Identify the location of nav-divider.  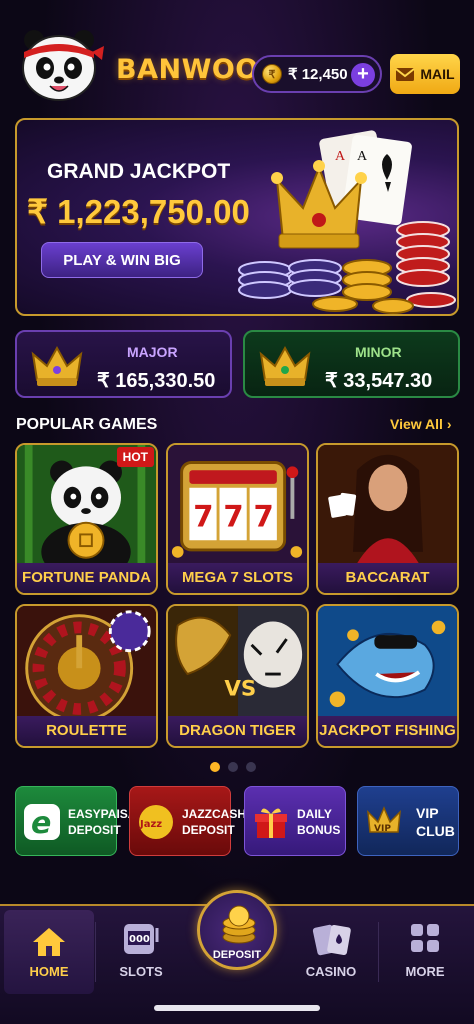
(378, 952).